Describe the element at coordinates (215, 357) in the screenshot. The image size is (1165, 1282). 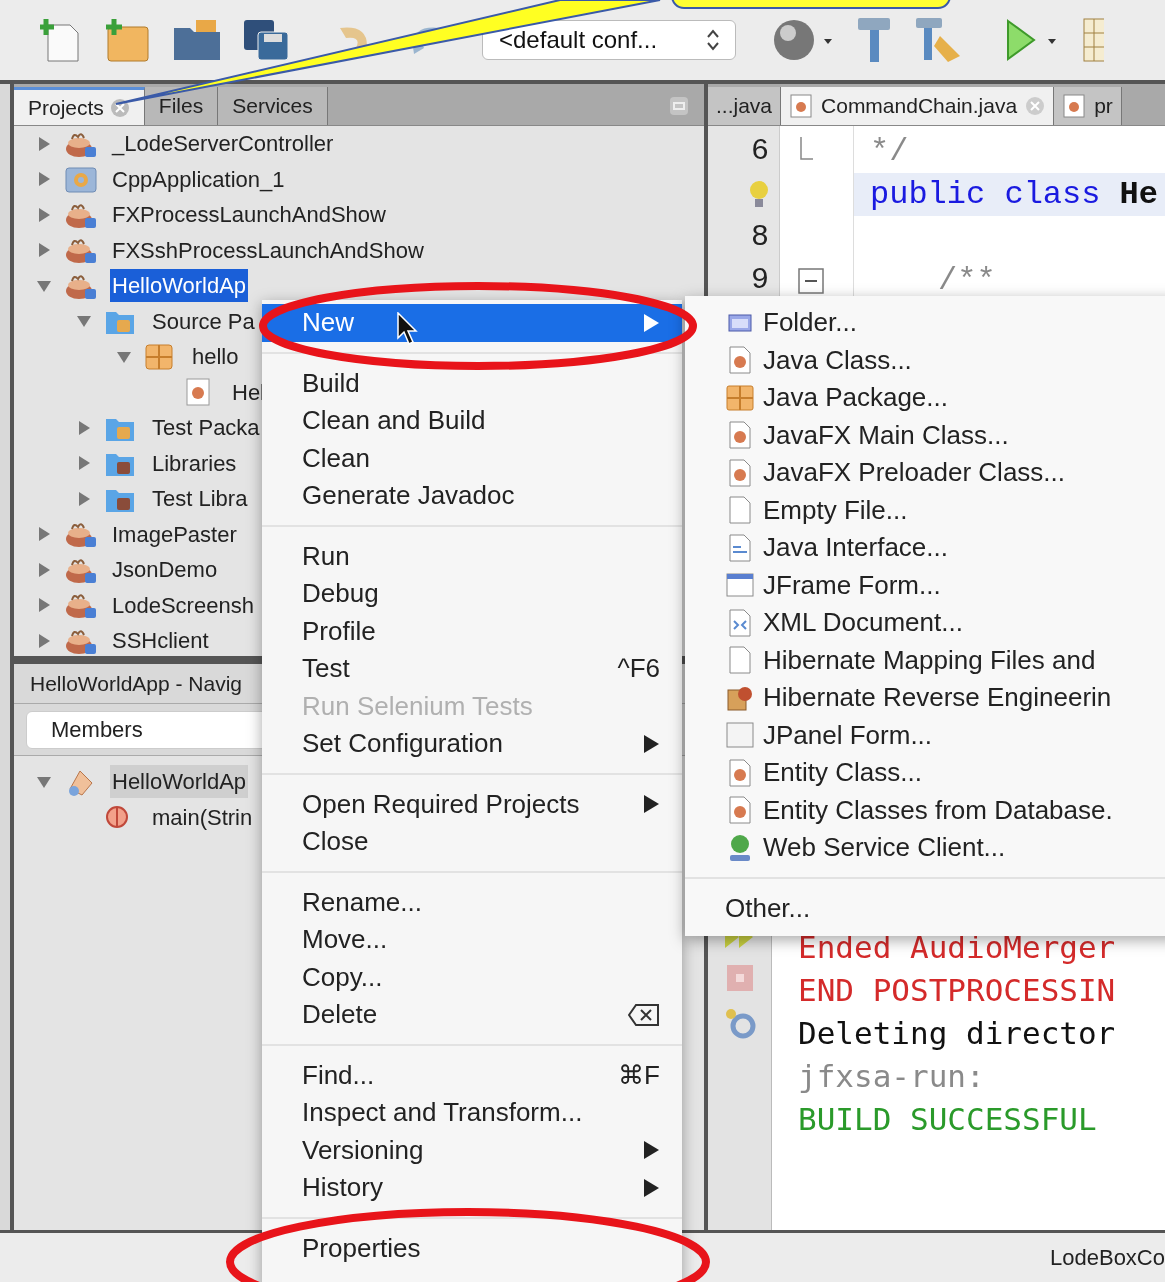
I see `tree-item: hello` at that location.